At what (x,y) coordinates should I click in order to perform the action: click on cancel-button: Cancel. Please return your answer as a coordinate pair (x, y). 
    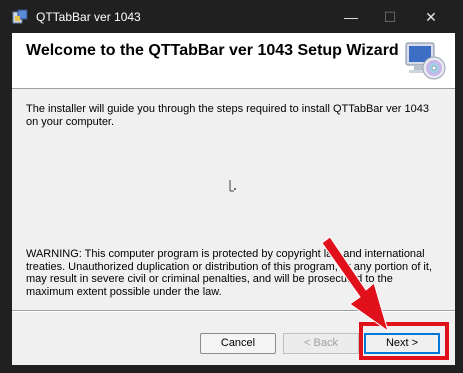
    Looking at the image, I should click on (238, 343).